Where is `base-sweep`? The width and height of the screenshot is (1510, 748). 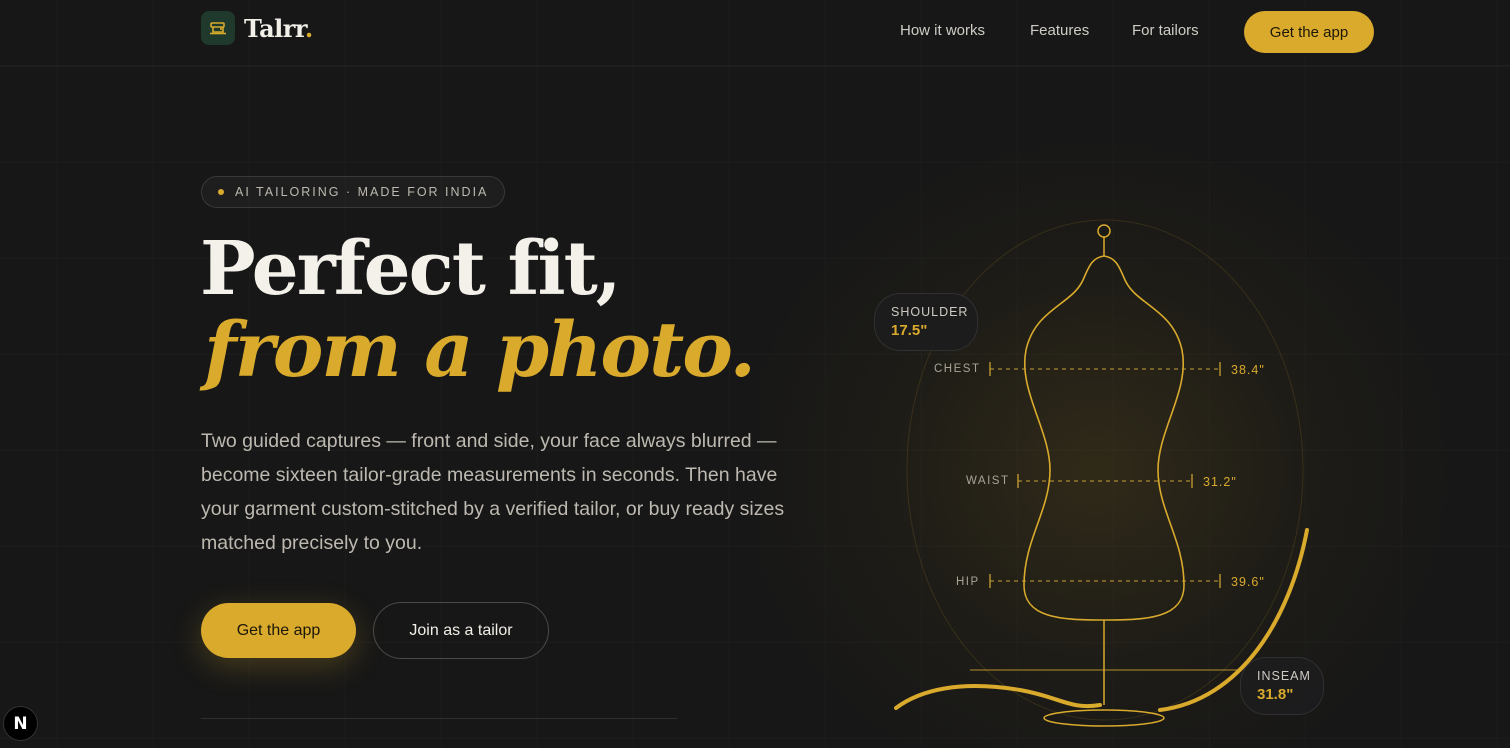 base-sweep is located at coordinates (998, 697).